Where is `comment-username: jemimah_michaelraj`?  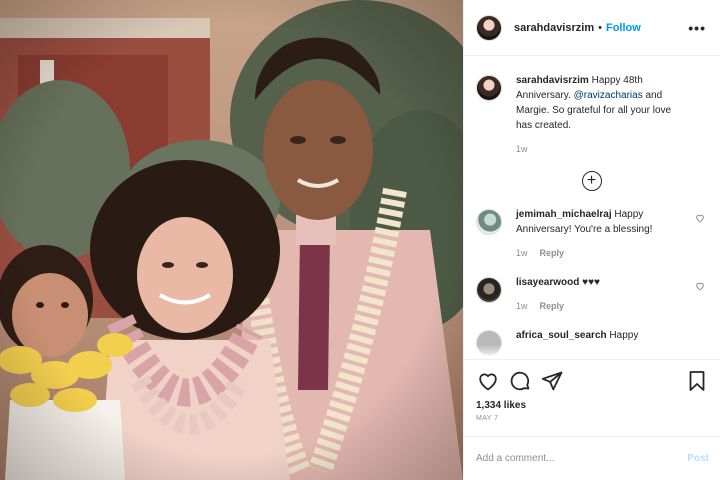
comment-username: jemimah_michaelraj is located at coordinates (564, 214).